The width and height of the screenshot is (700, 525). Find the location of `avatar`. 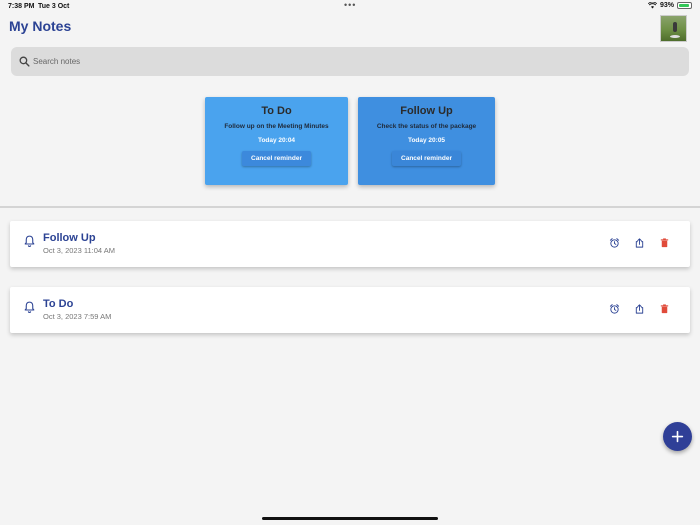

avatar is located at coordinates (673, 28).